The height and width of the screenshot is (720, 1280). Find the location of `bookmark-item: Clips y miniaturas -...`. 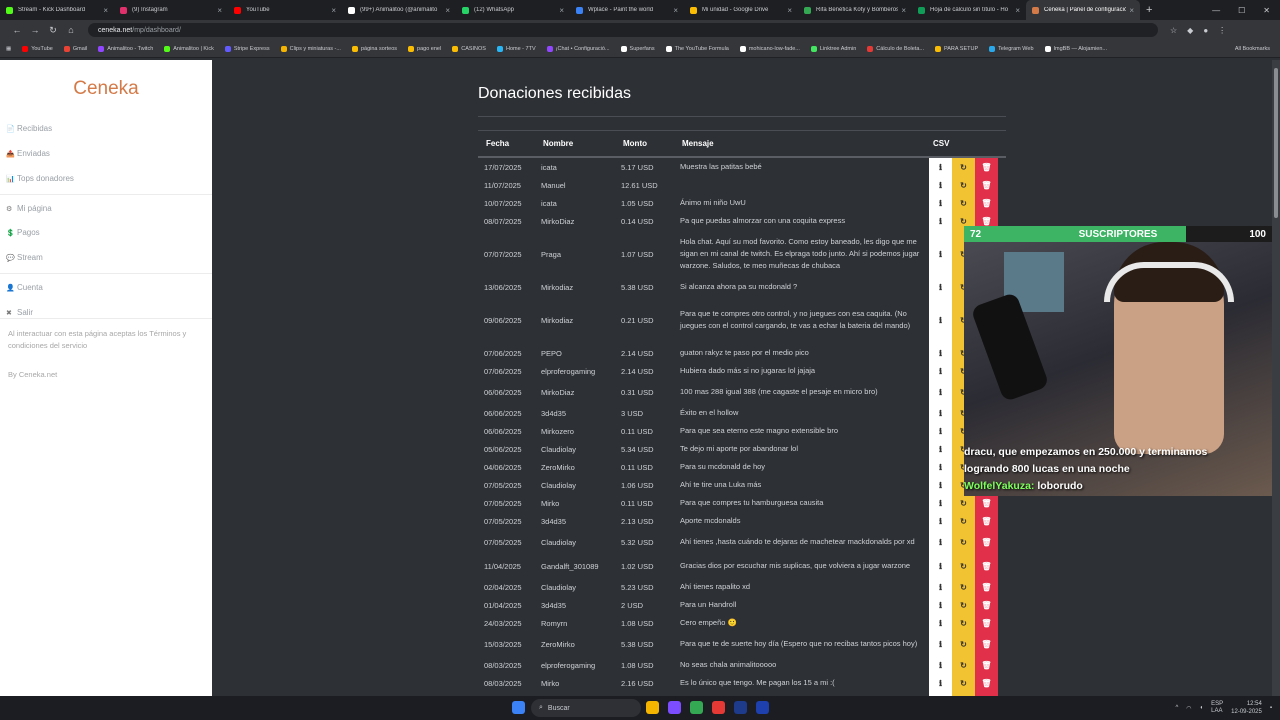

bookmark-item: Clips y miniaturas -... is located at coordinates (310, 48).